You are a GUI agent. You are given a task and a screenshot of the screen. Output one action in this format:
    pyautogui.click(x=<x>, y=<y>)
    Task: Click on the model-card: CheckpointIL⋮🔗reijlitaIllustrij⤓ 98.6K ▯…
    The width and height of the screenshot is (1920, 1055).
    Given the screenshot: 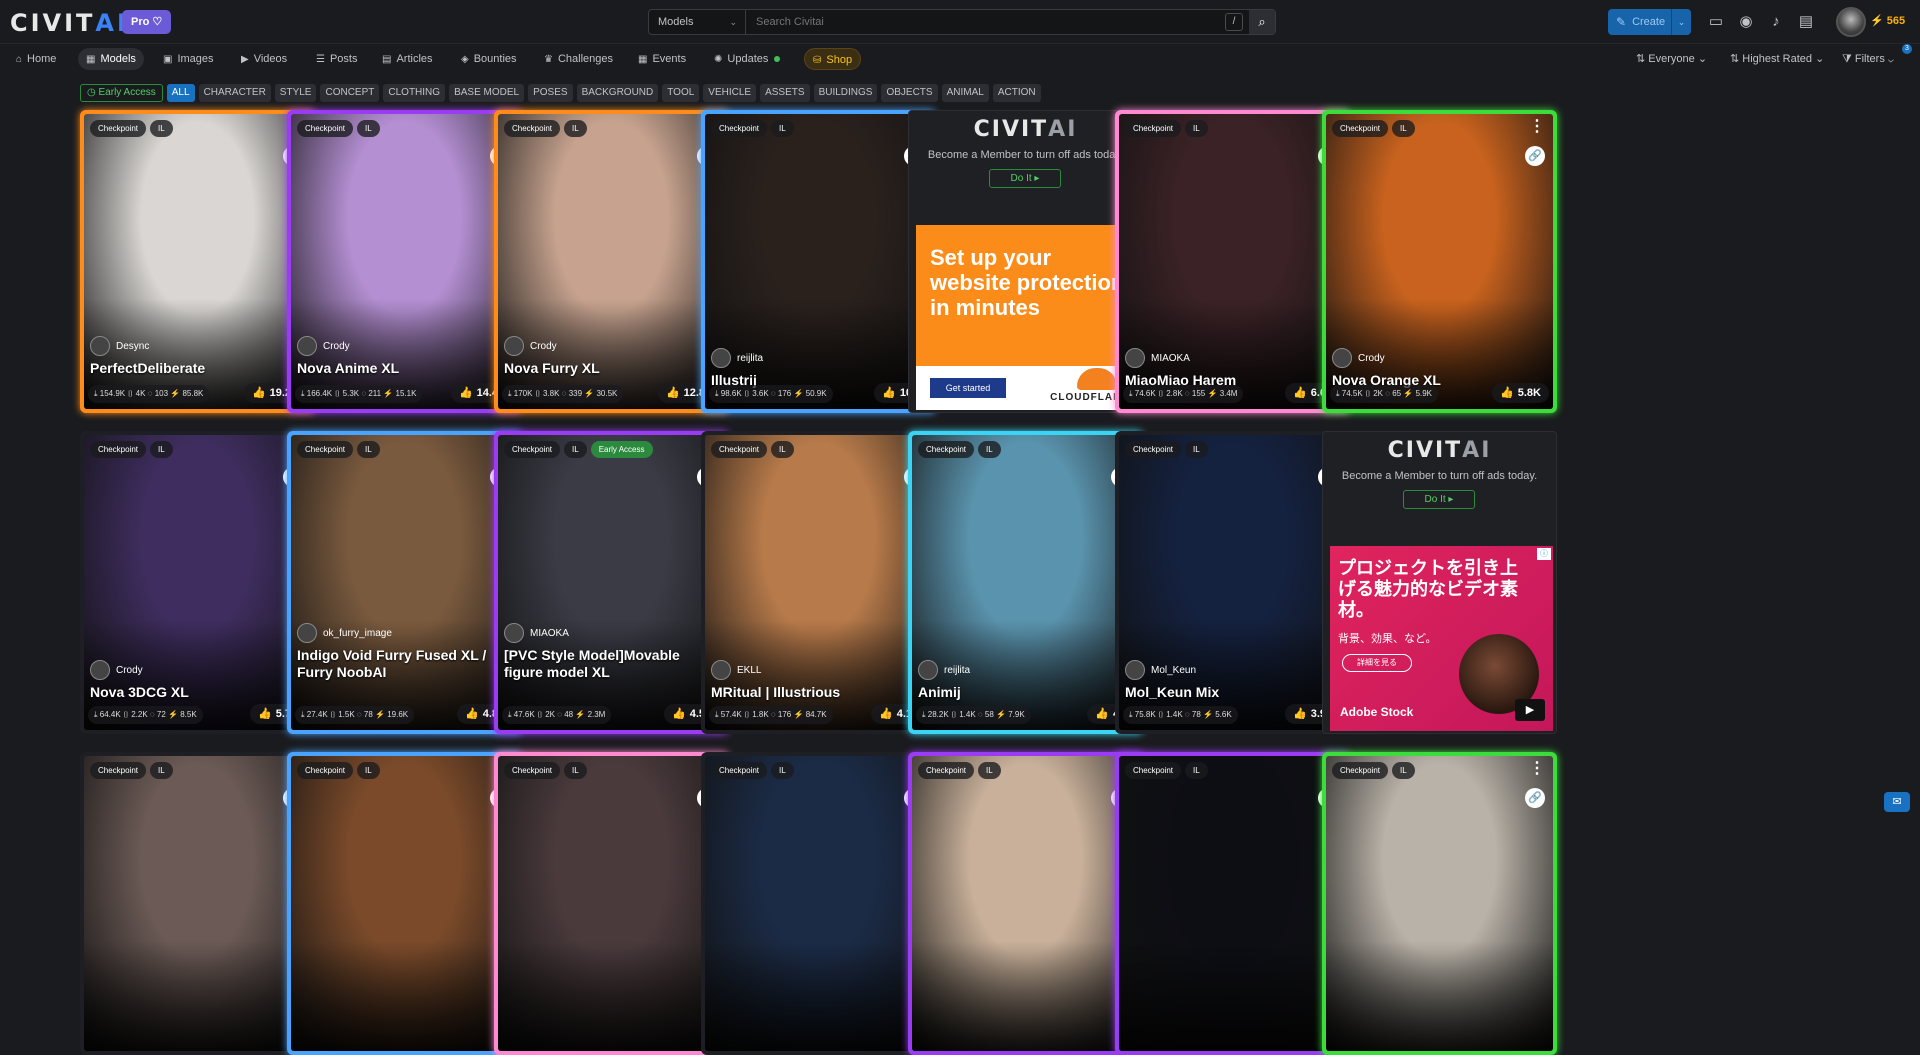 What is the action you would take?
    pyautogui.click(x=818, y=261)
    